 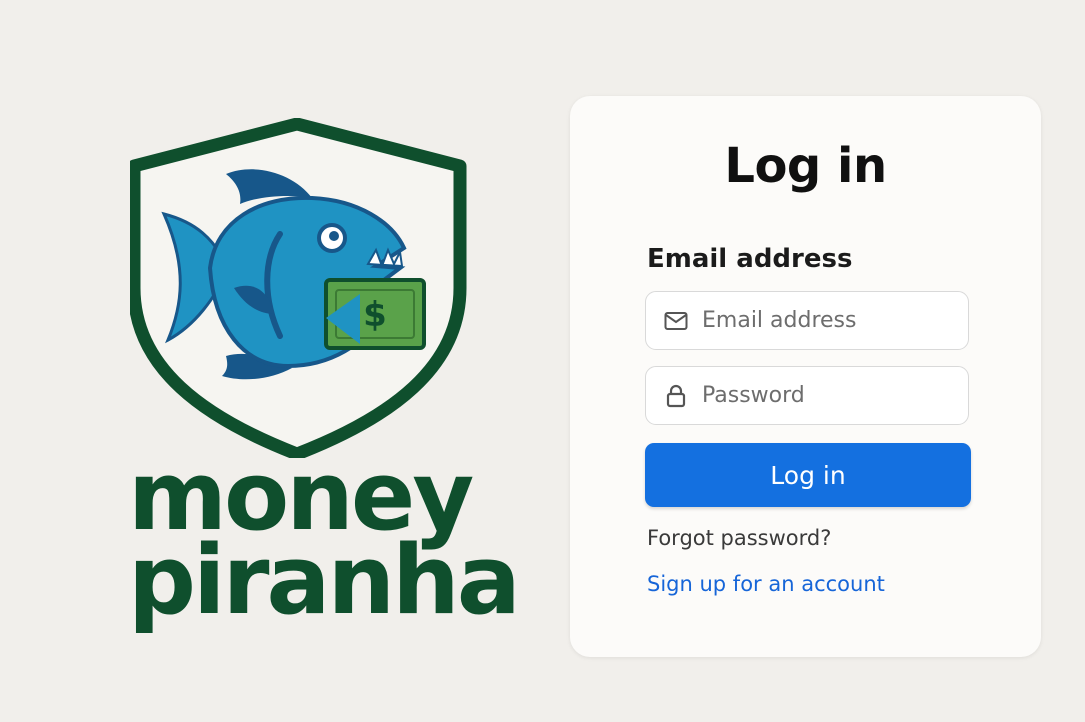 I want to click on envelope-icon, so click(x=676, y=321).